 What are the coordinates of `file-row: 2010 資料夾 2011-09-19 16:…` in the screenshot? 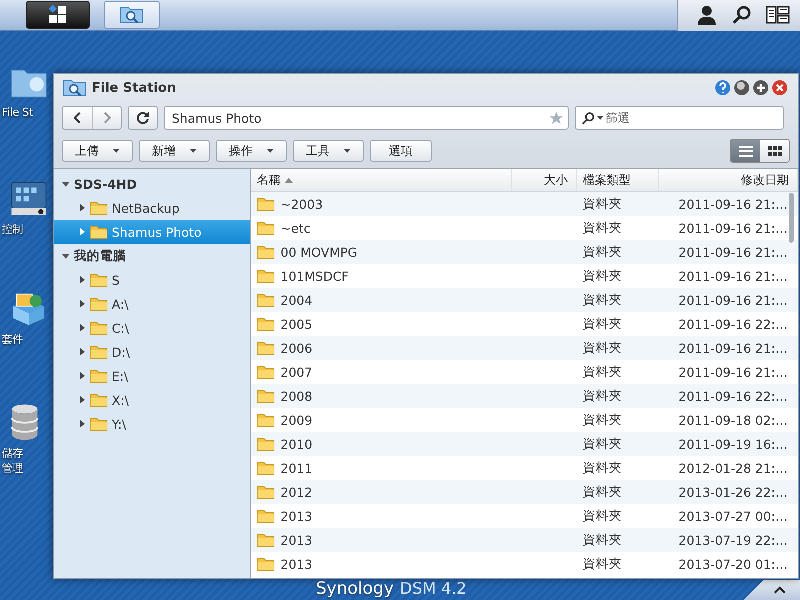 It's located at (524, 444).